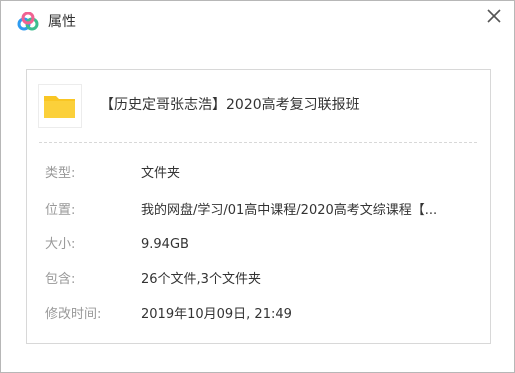  Describe the element at coordinates (258, 245) in the screenshot. I see `property-row-size: 大小: 9.94GB` at that location.